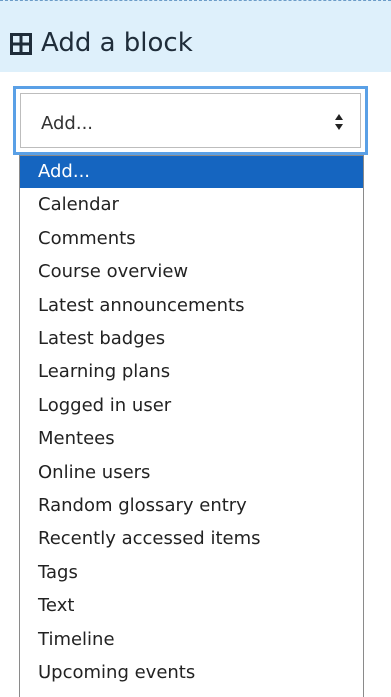 This screenshot has width=391, height=697. I want to click on select-option: Latest announcements, so click(191, 306).